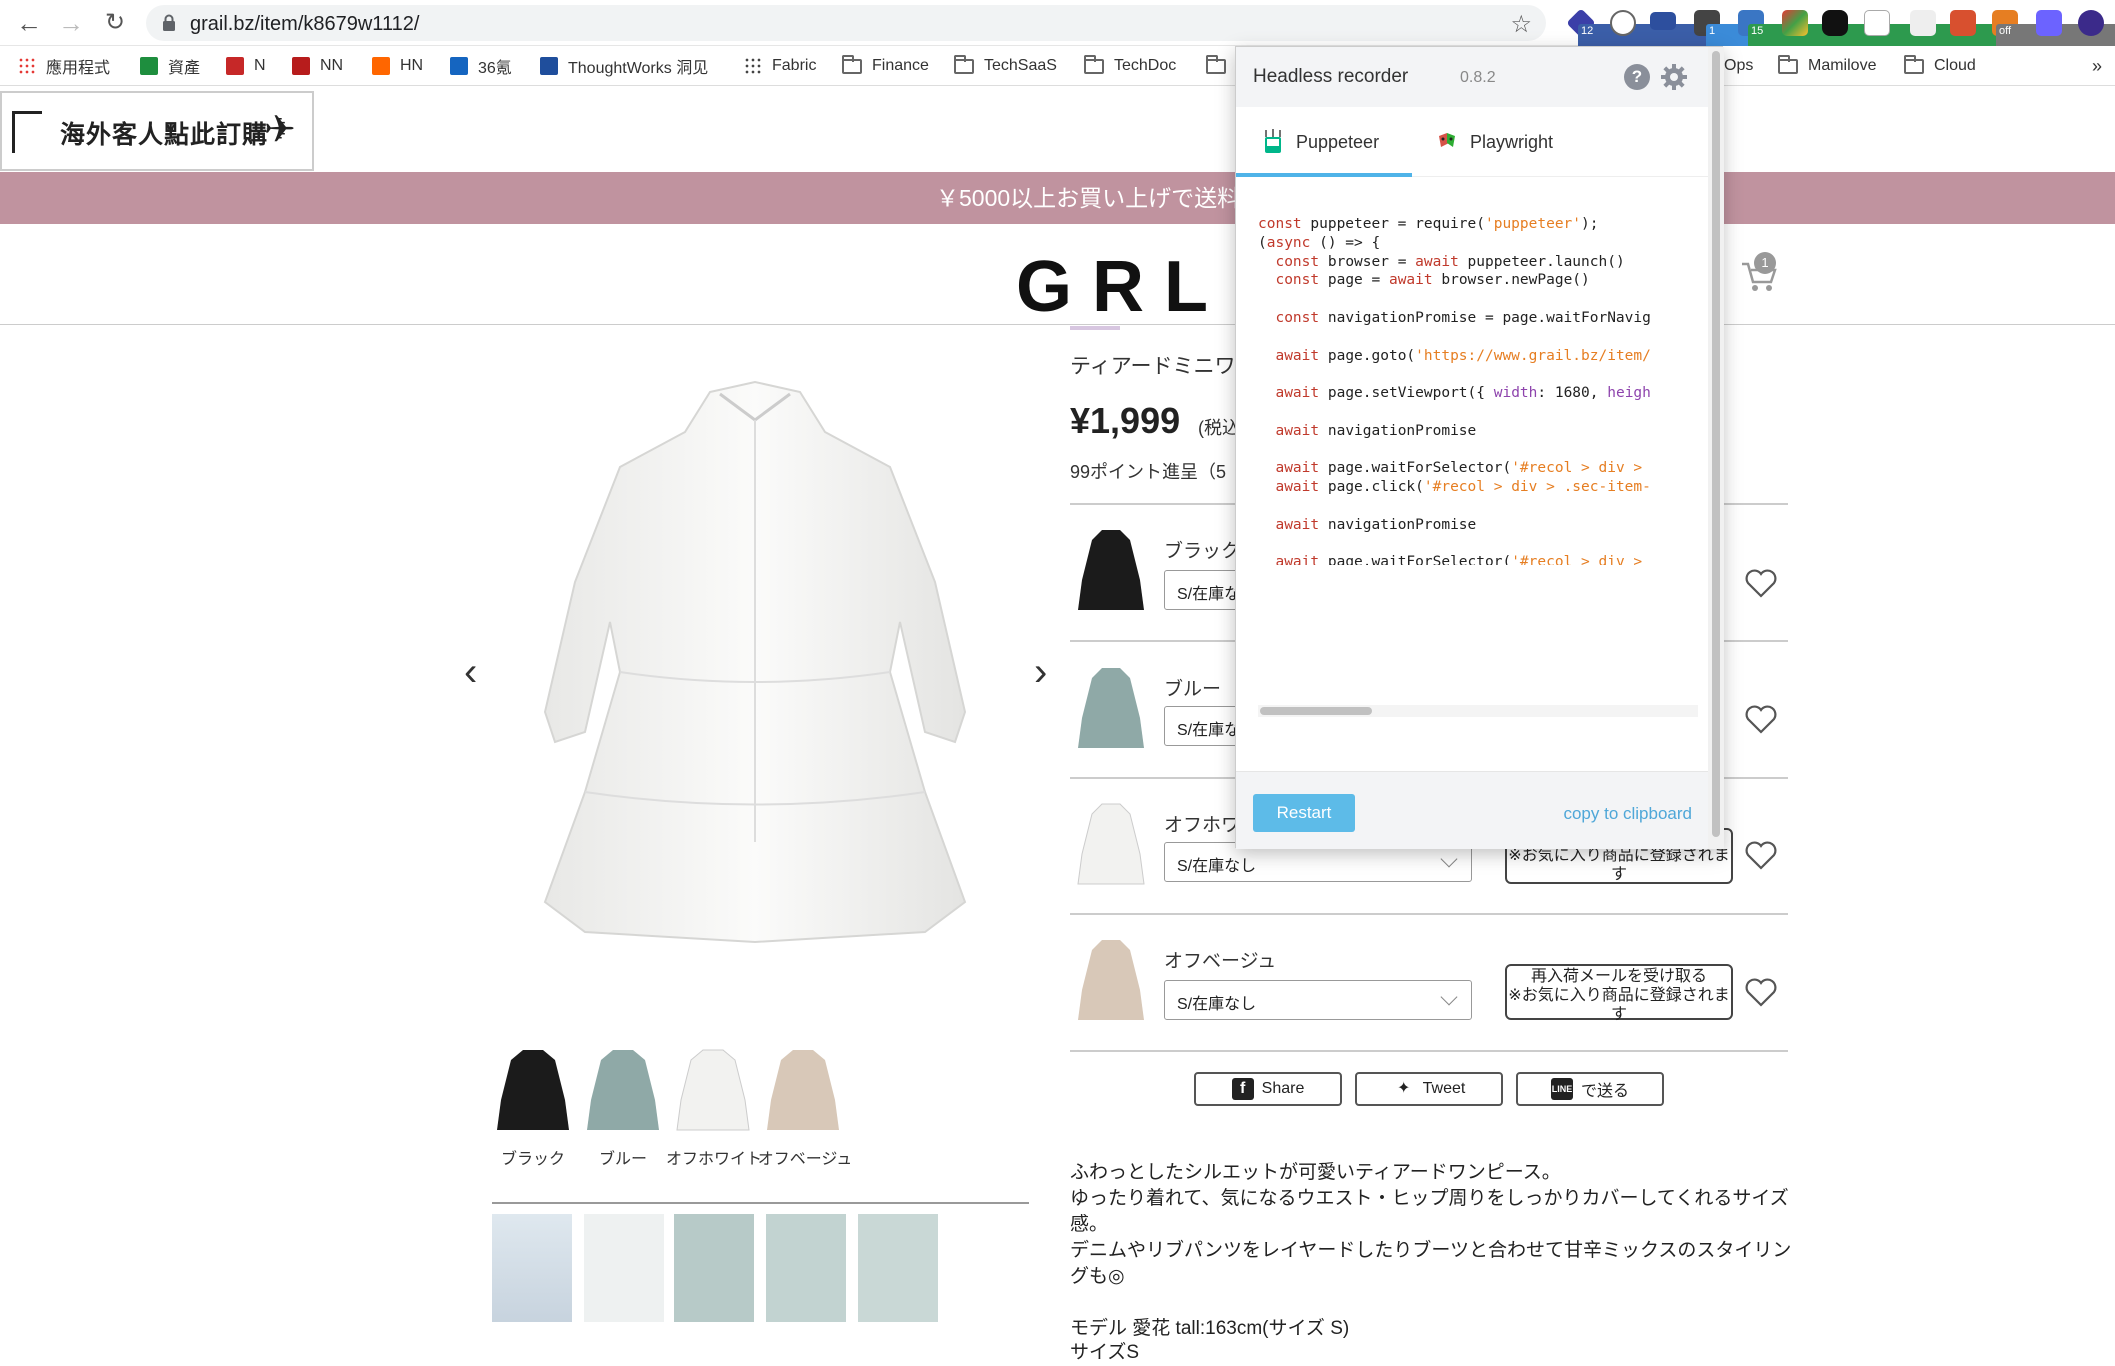 This screenshot has width=2115, height=1366. What do you see at coordinates (115, 23) in the screenshot?
I see `reload-icon: ↻` at bounding box center [115, 23].